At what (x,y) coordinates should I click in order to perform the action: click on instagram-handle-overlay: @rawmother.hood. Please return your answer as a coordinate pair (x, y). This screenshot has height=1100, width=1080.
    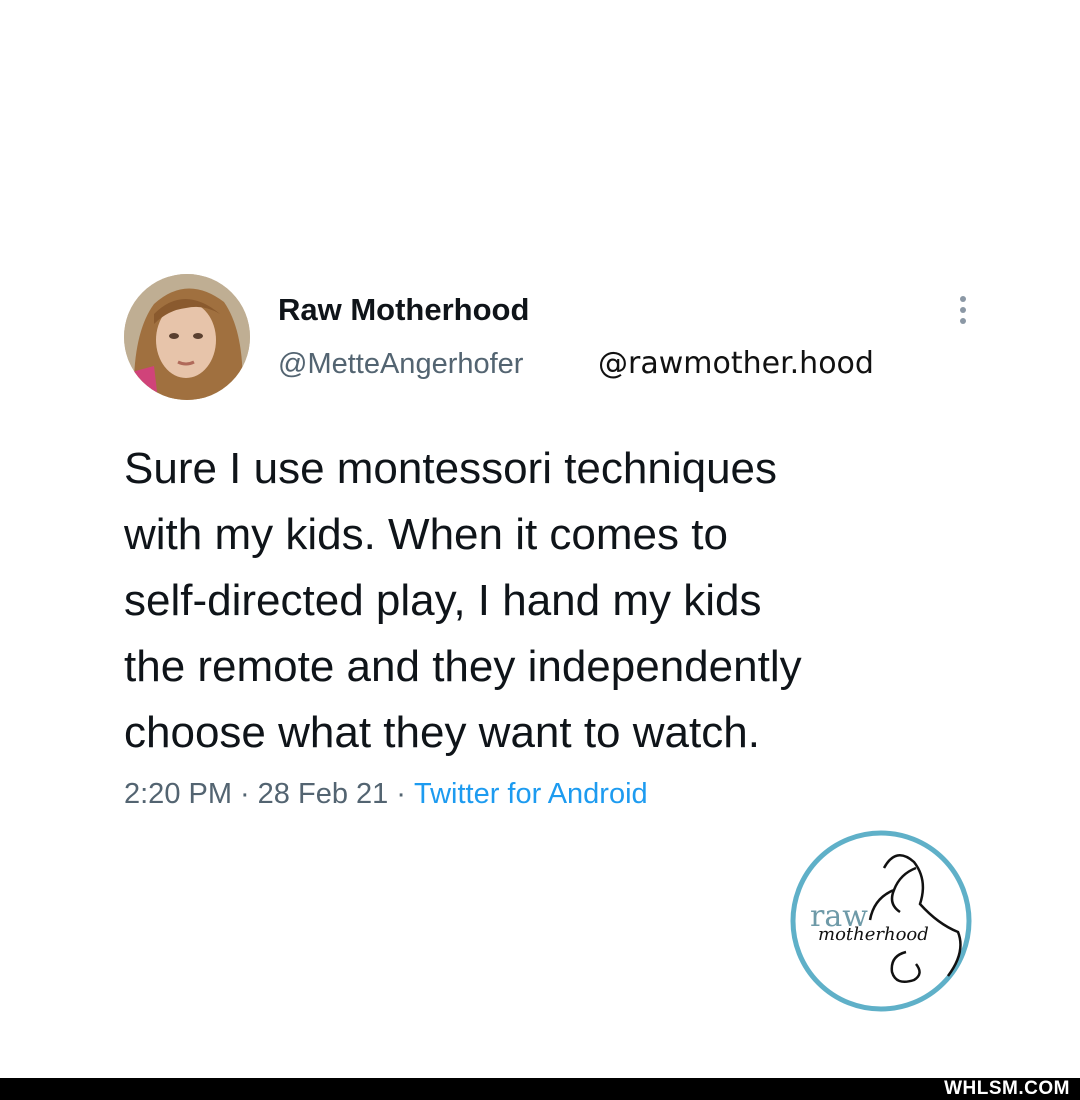
    Looking at the image, I should click on (736, 363).